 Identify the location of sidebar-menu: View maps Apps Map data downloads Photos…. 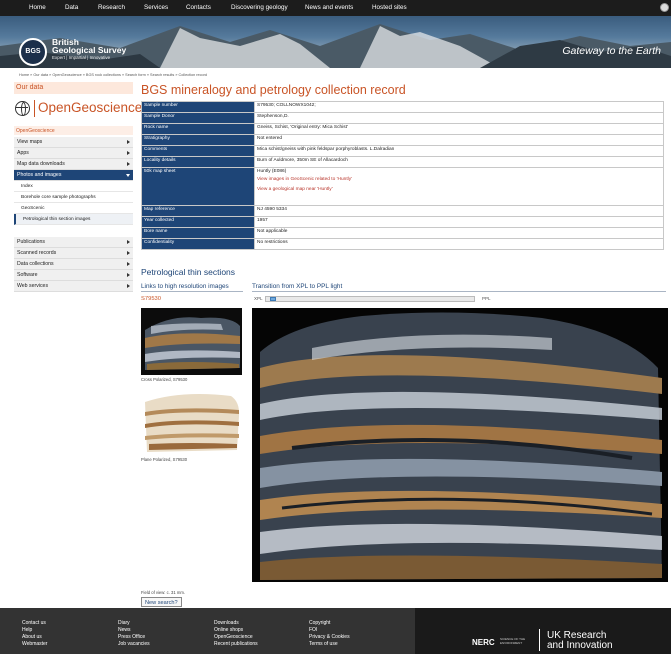
(73, 181).